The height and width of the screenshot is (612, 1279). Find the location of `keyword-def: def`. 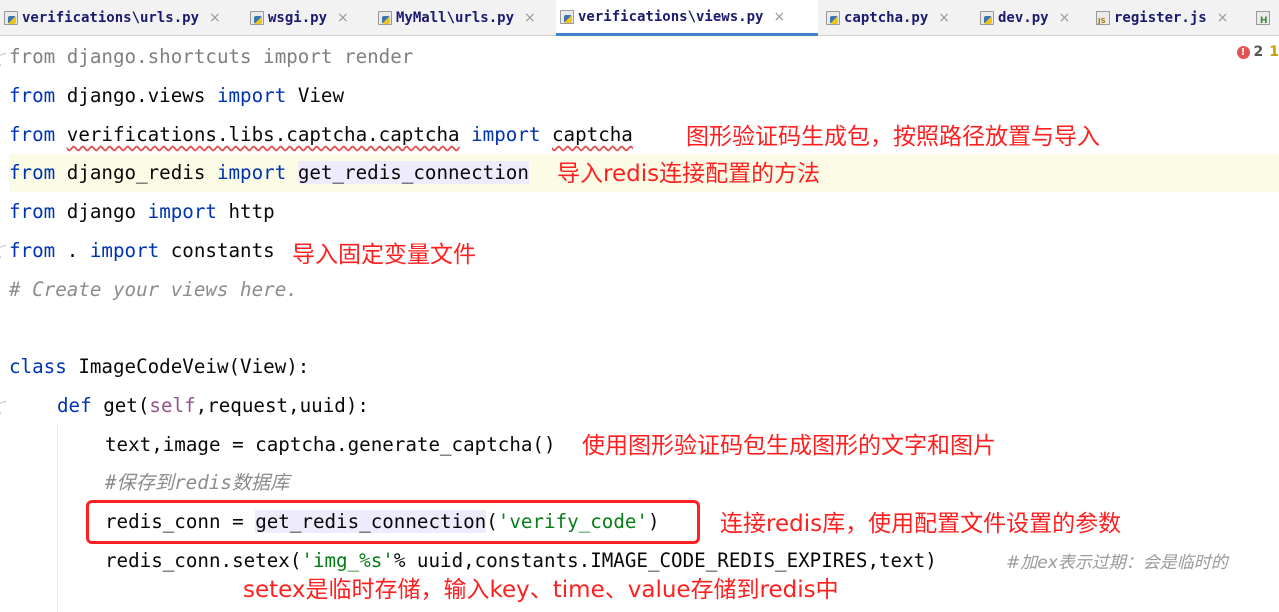

keyword-def: def is located at coordinates (74, 405).